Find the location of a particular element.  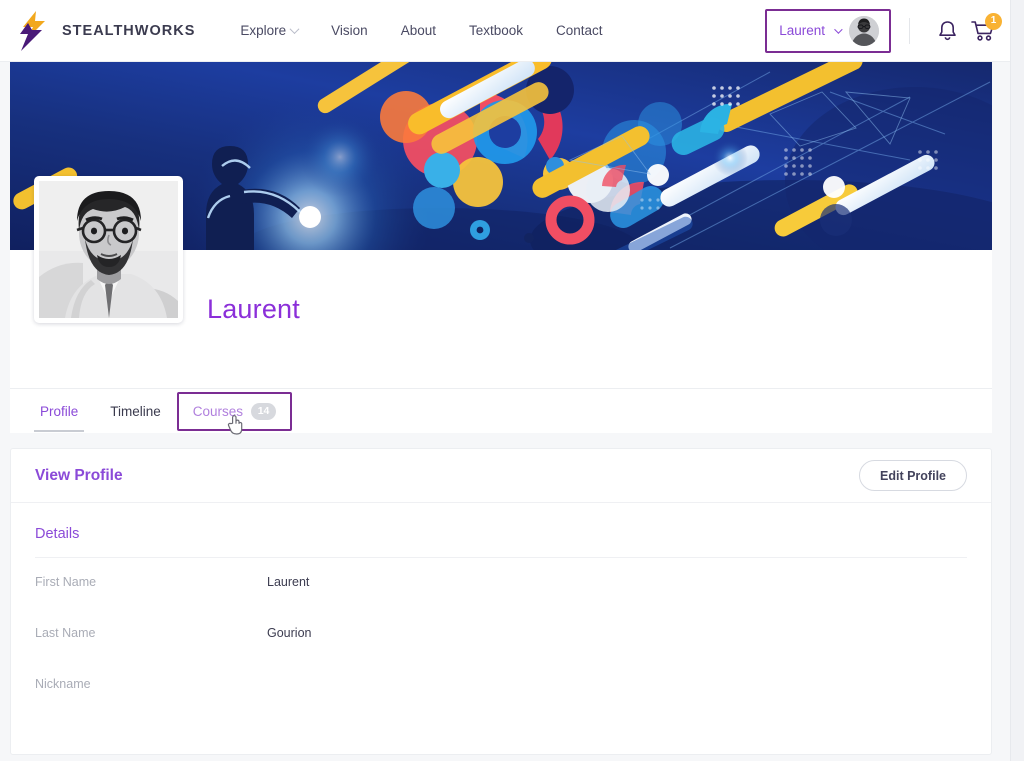

page-title: Laurent is located at coordinates (253, 309).